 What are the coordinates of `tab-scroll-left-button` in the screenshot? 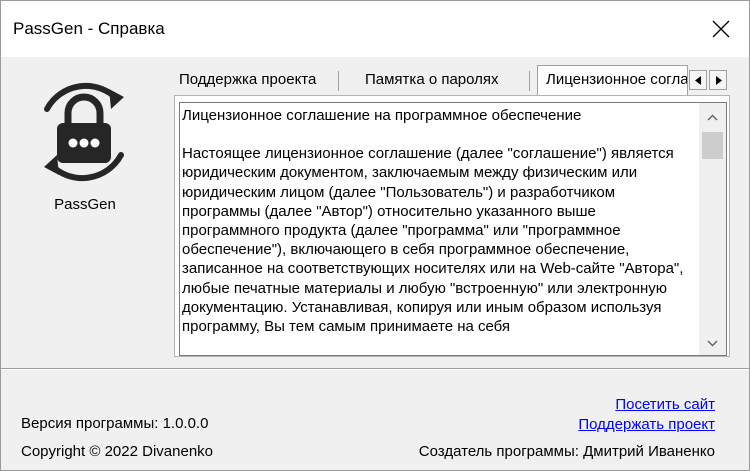 It's located at (698, 80).